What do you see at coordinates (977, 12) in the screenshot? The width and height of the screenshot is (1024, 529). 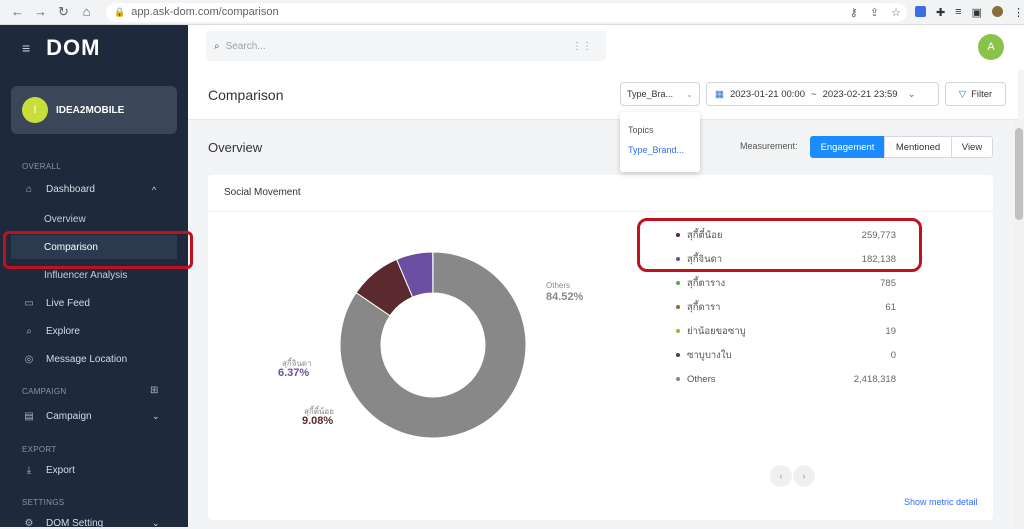 I see `sidepanel-icon: ▣` at bounding box center [977, 12].